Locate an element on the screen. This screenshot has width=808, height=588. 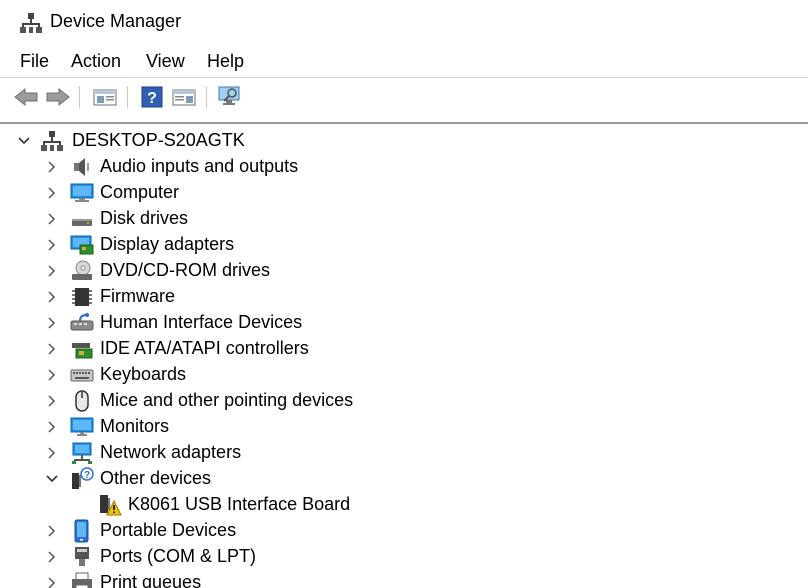
display-adapter-icon is located at coordinates (82, 245).